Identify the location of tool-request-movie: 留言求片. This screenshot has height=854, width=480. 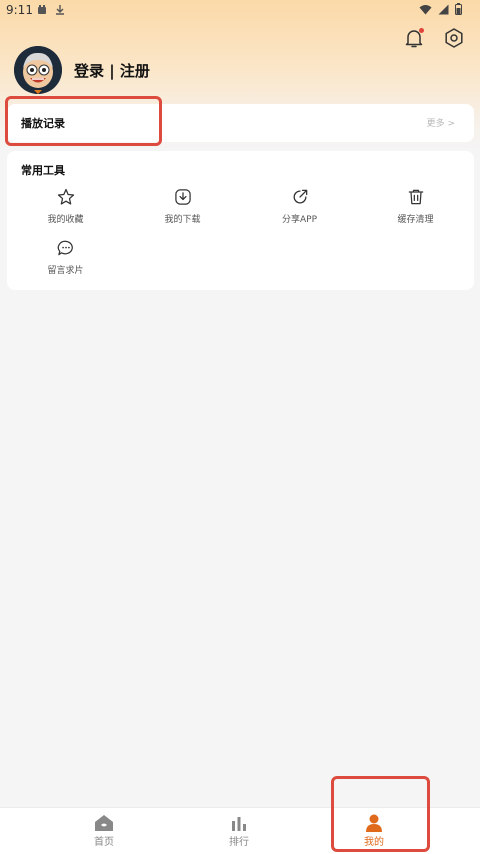
(65, 257).